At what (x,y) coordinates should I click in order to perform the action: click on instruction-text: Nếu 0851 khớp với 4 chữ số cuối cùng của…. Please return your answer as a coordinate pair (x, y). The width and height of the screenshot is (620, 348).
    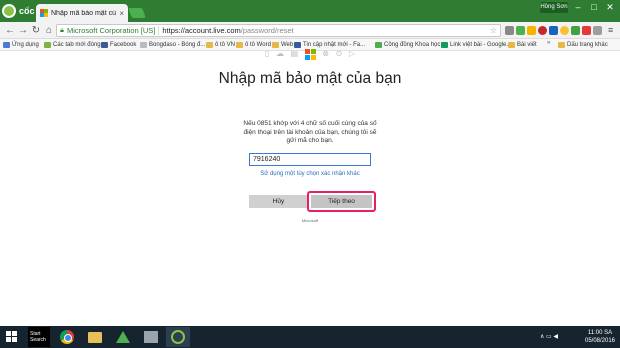
    Looking at the image, I should click on (310, 132).